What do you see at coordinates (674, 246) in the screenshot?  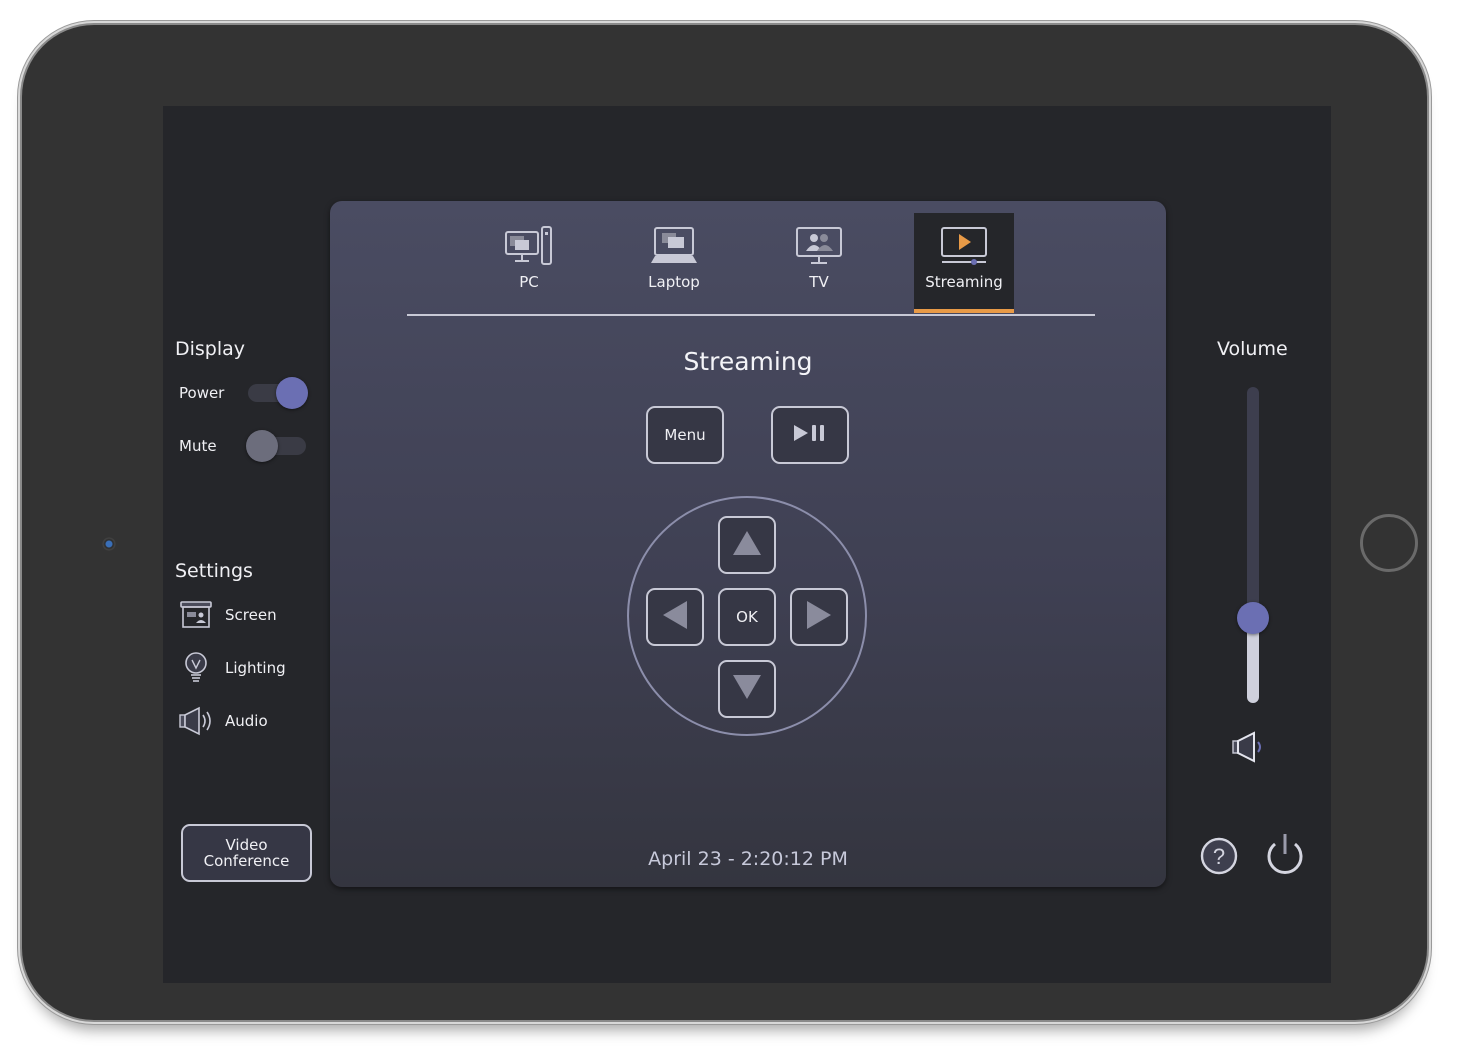 I see `laptop-icon` at bounding box center [674, 246].